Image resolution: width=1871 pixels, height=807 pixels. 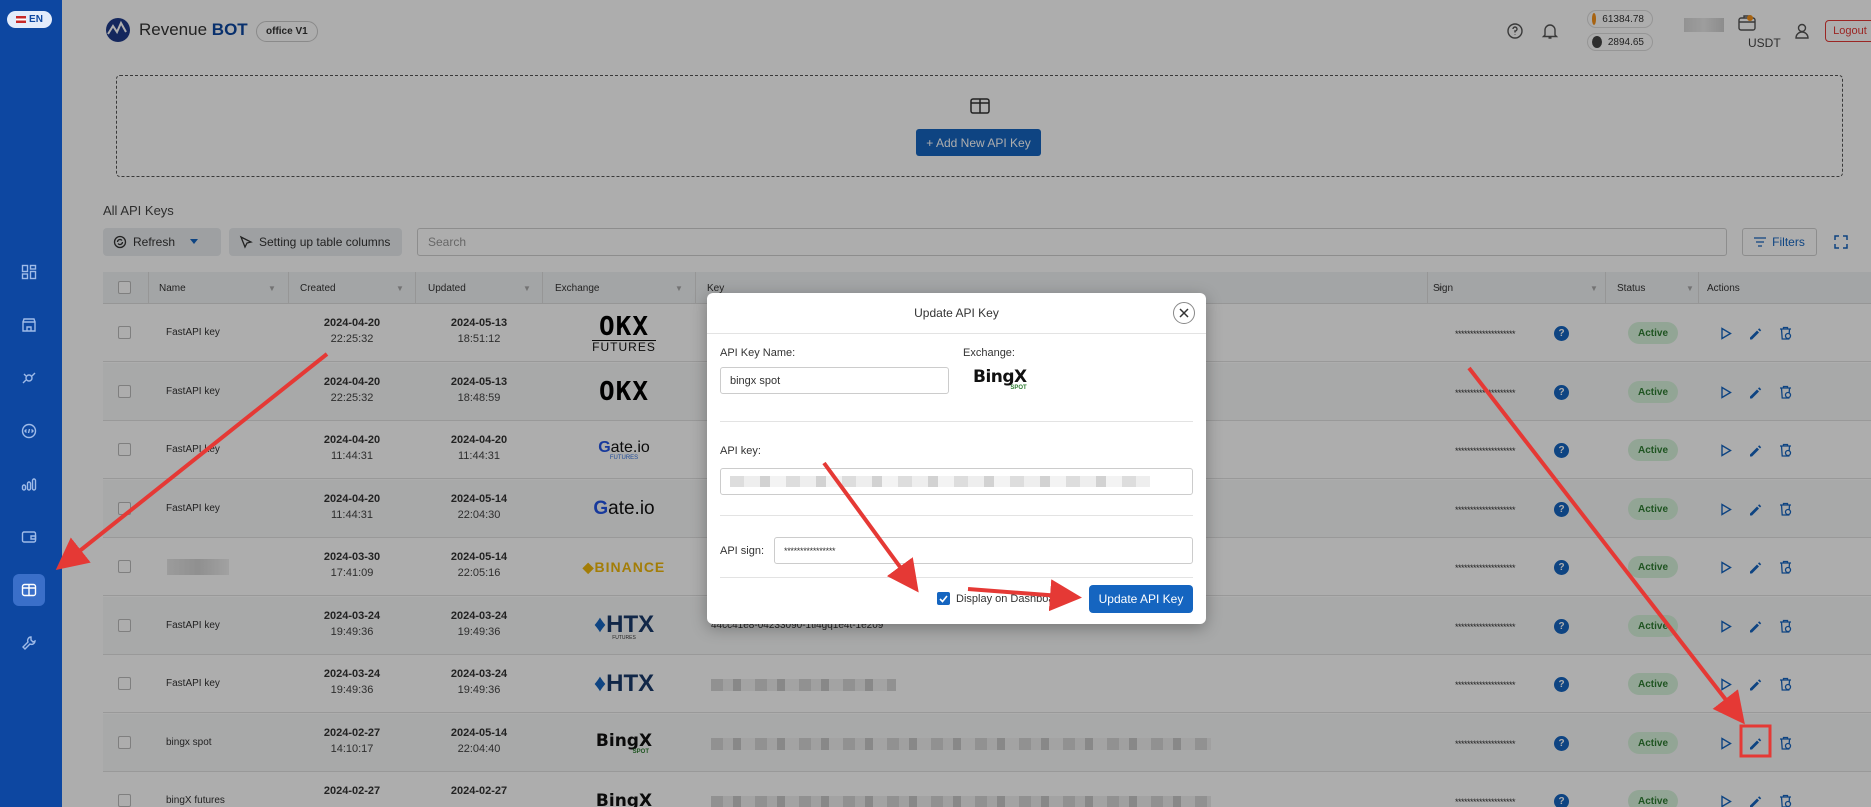 I want to click on close-button, so click(x=1184, y=313).